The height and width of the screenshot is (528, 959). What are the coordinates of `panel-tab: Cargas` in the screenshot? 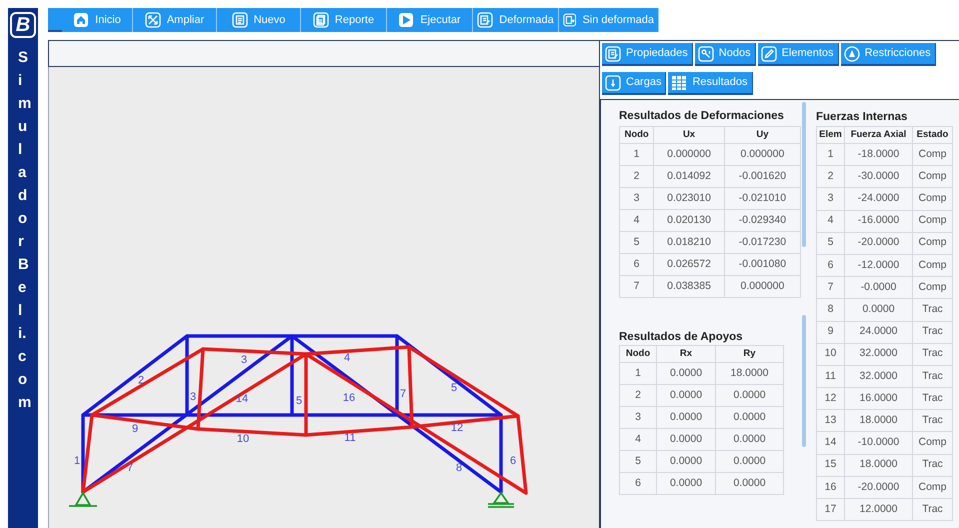 It's located at (634, 83).